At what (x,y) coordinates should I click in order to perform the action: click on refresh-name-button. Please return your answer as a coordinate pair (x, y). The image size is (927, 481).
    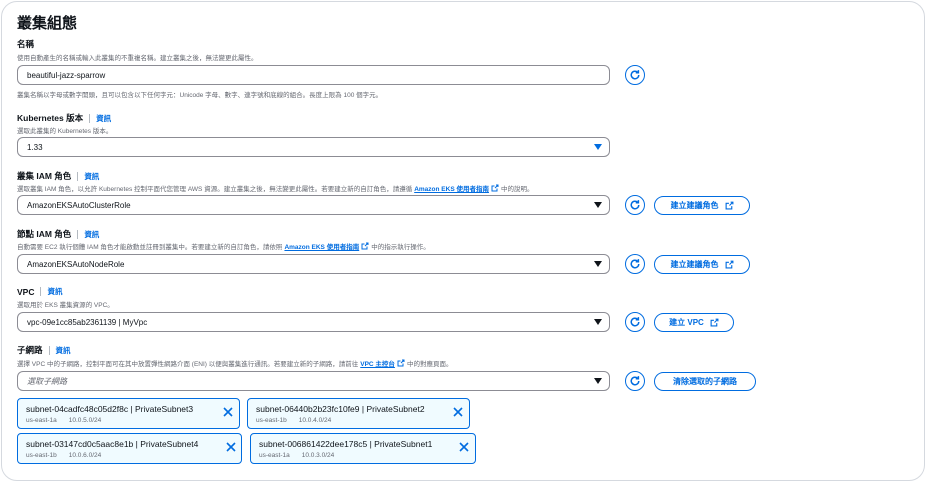
    Looking at the image, I should click on (635, 75).